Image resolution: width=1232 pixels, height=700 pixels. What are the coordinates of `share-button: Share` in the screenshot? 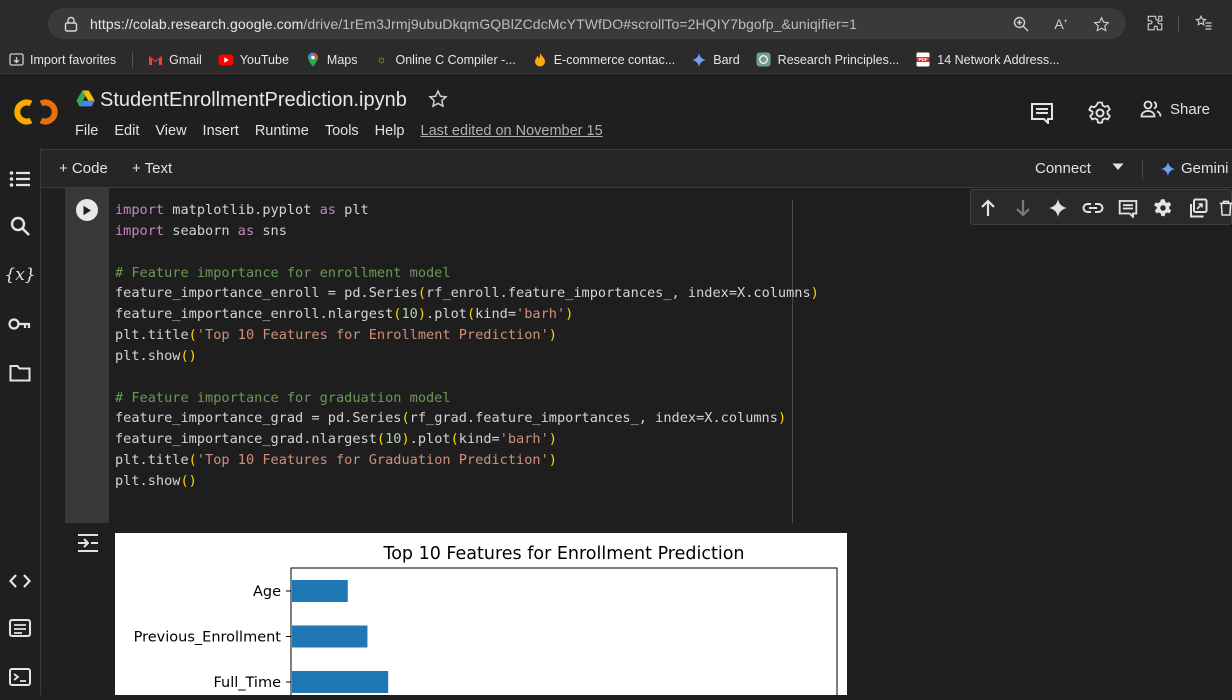 It's located at (1175, 109).